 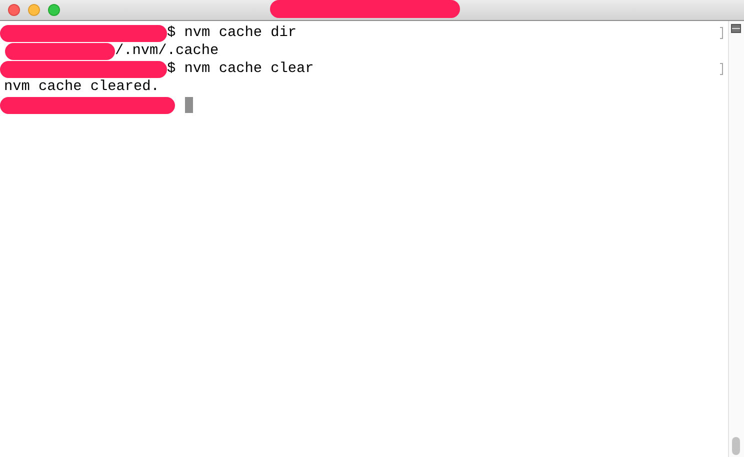 What do you see at coordinates (232, 33) in the screenshot?
I see `command-text: $ nvm cache dir` at bounding box center [232, 33].